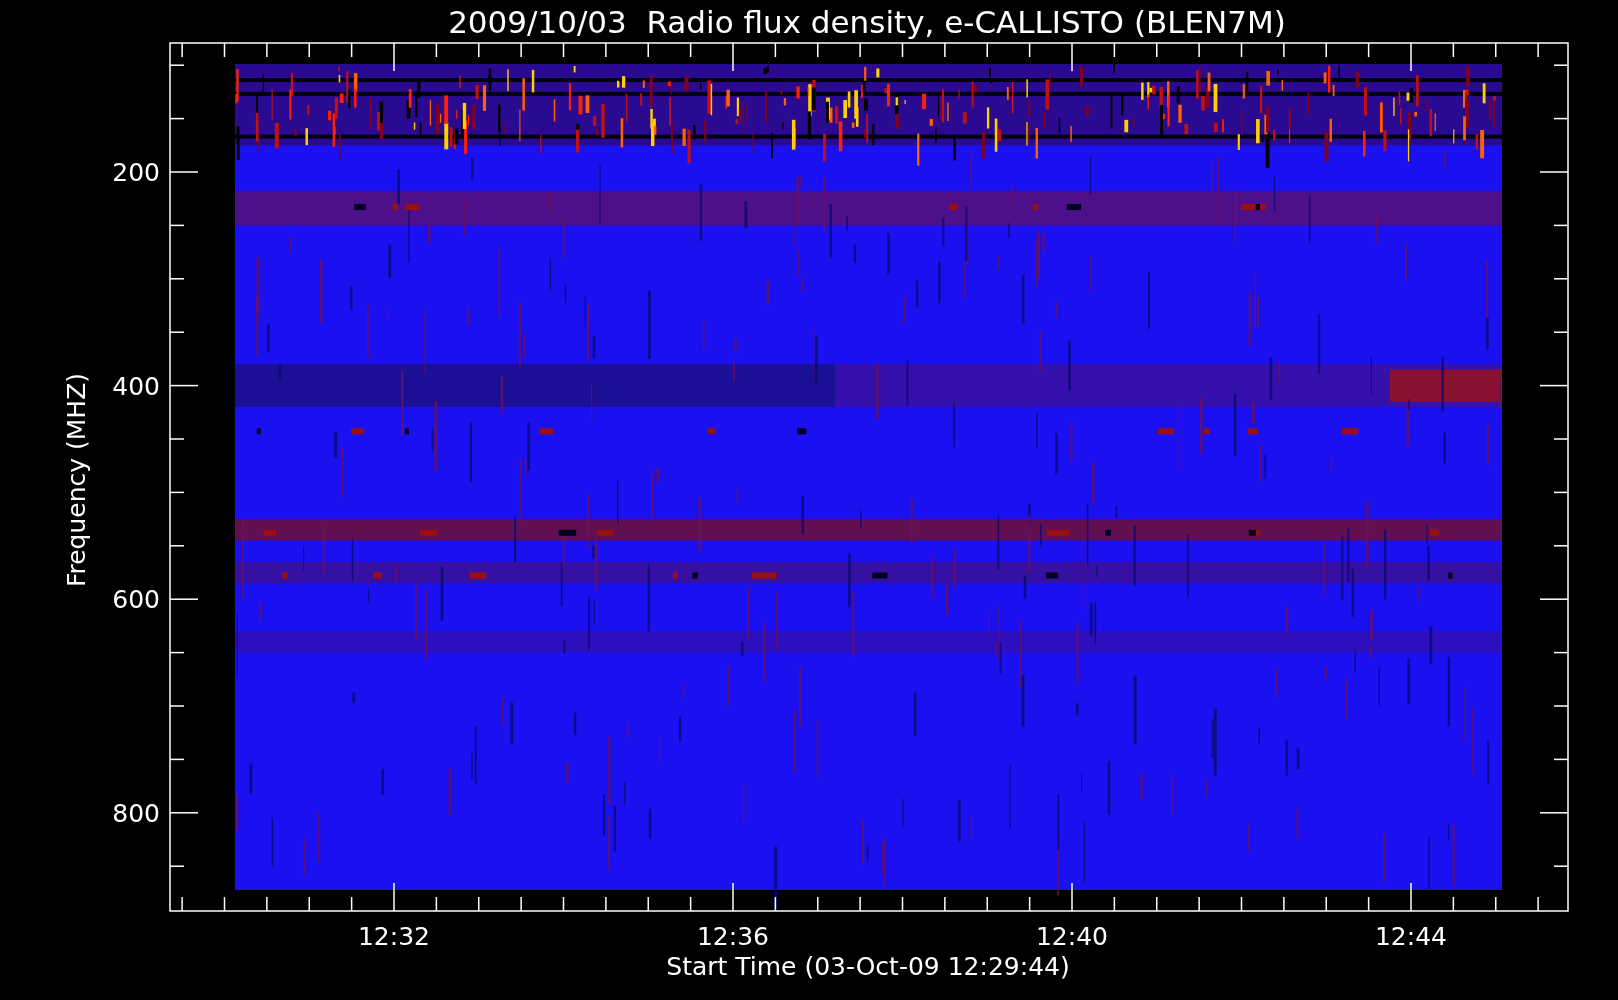 The width and height of the screenshot is (1618, 1000). What do you see at coordinates (1411, 936) in the screenshot?
I see `tick-label: 12:44` at bounding box center [1411, 936].